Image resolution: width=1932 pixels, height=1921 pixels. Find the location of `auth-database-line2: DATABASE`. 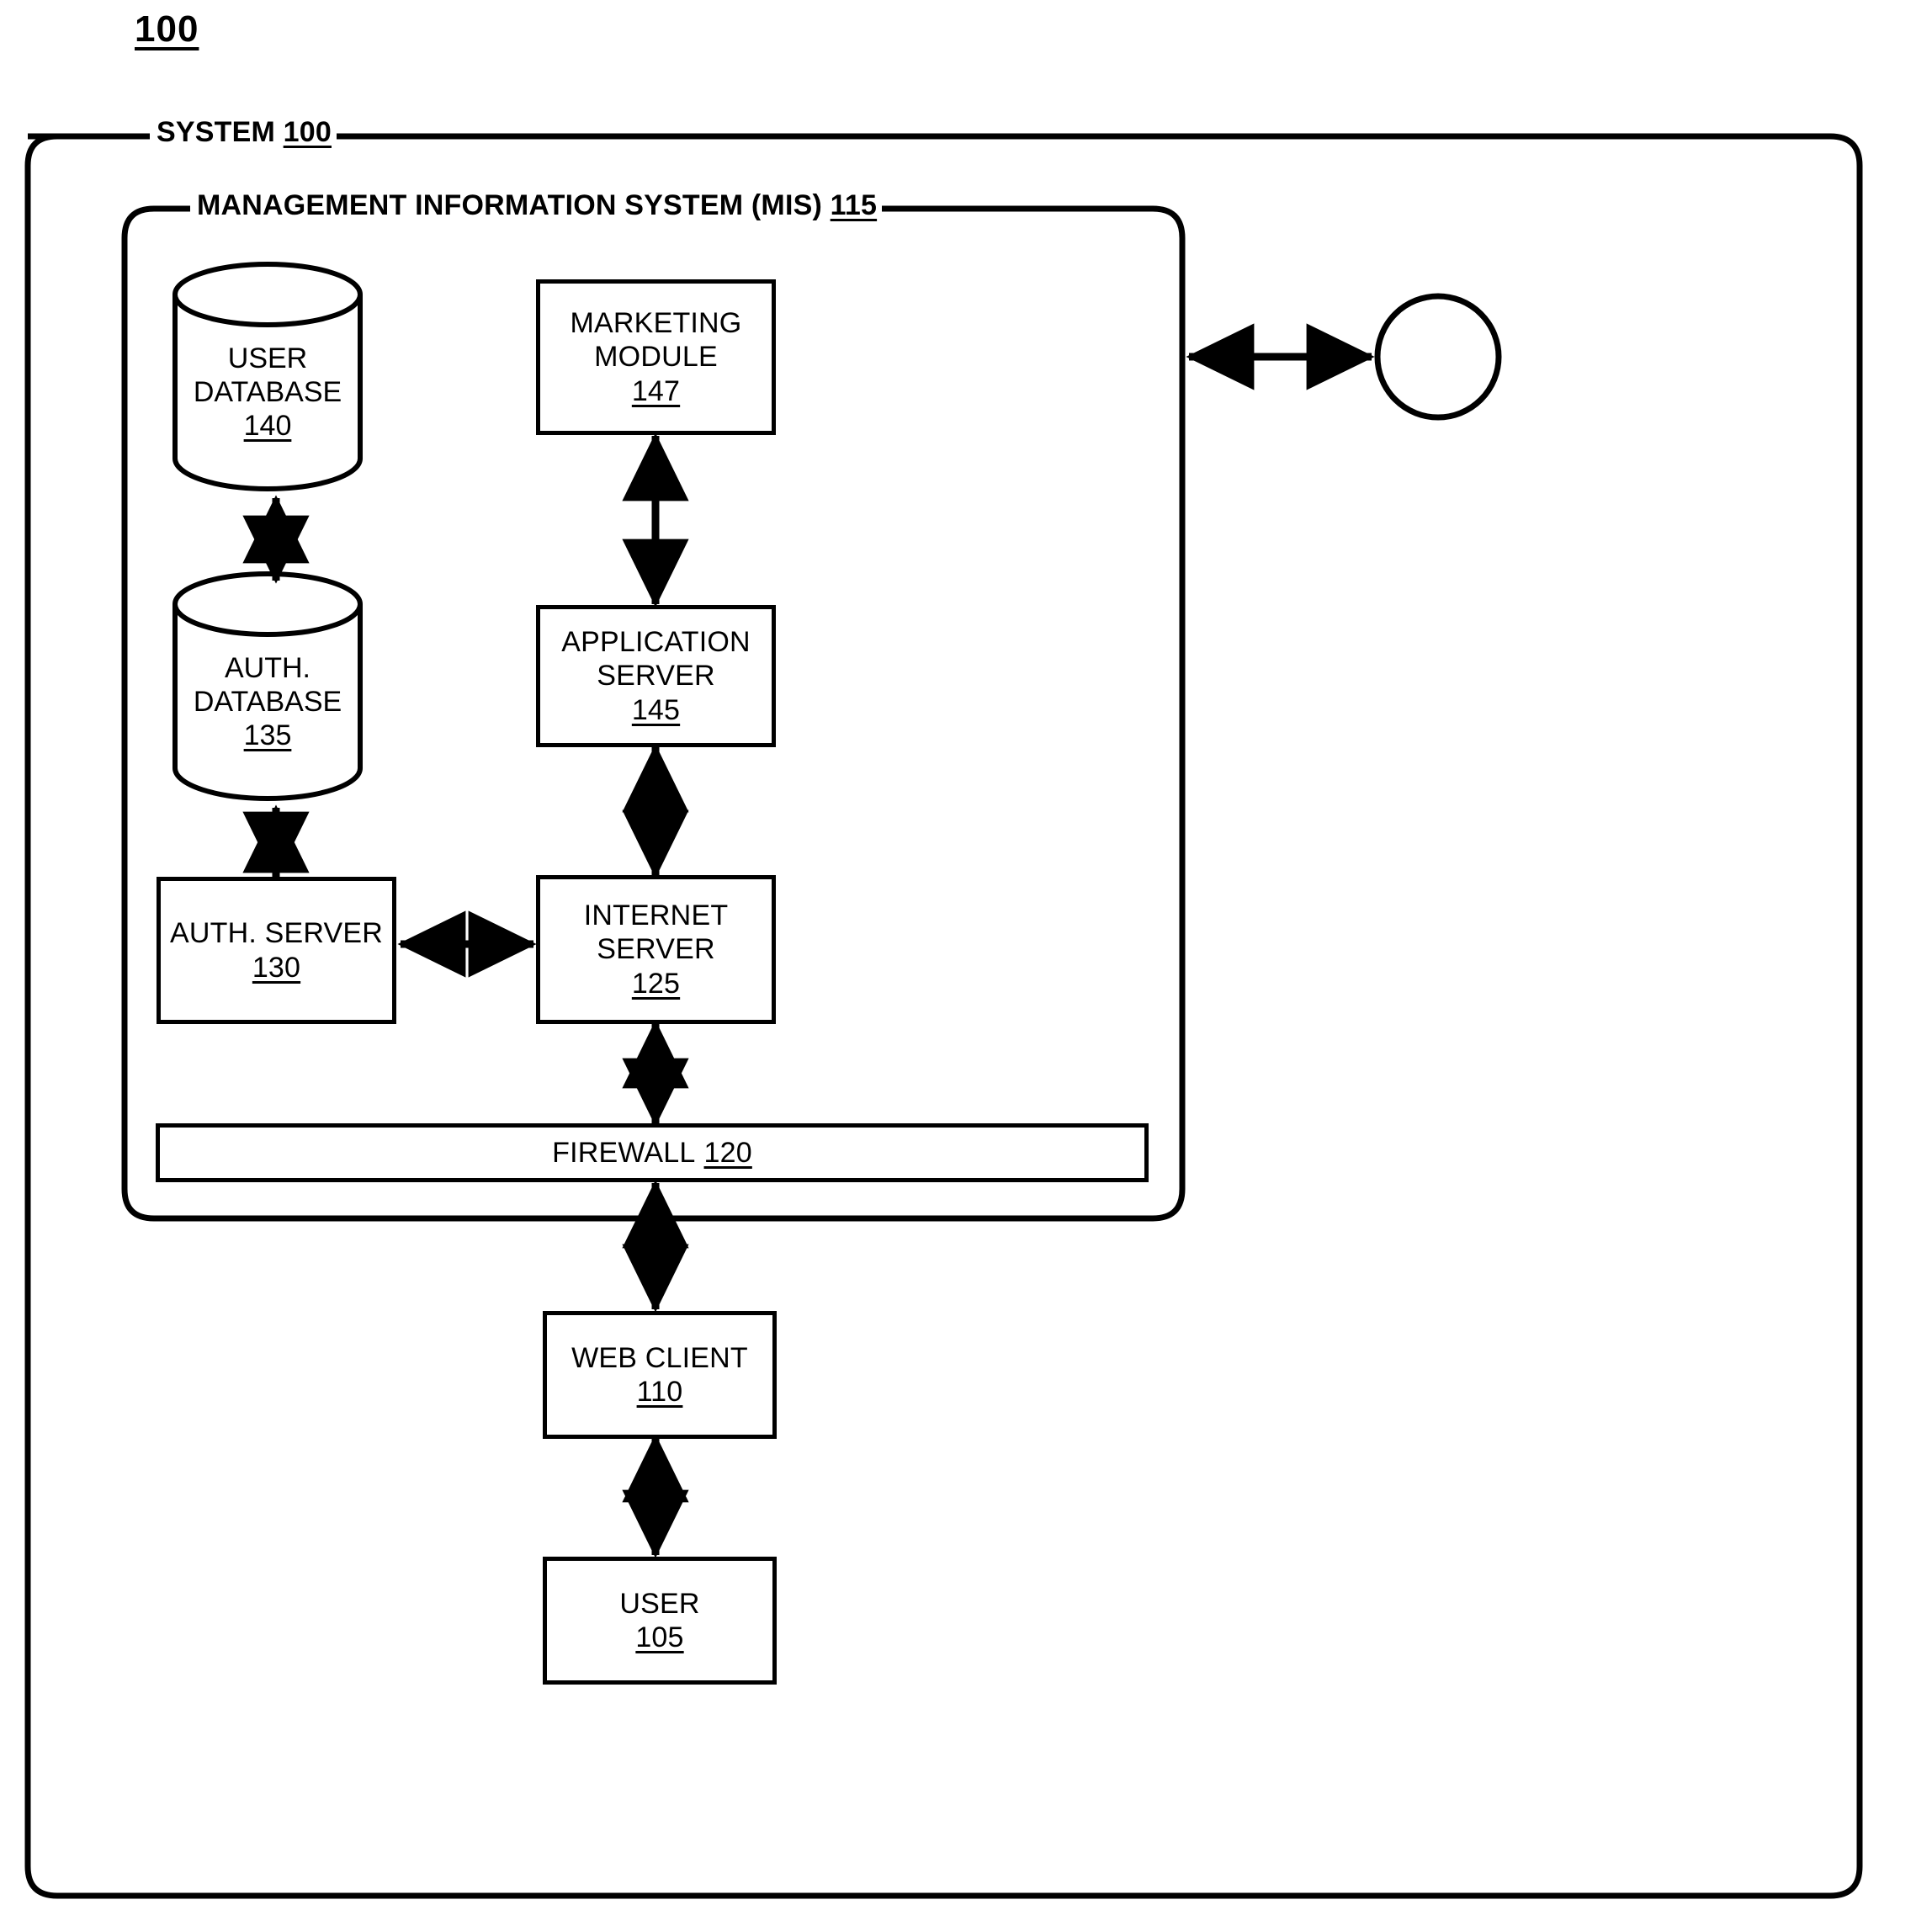

auth-database-line2: DATABASE is located at coordinates (267, 701).